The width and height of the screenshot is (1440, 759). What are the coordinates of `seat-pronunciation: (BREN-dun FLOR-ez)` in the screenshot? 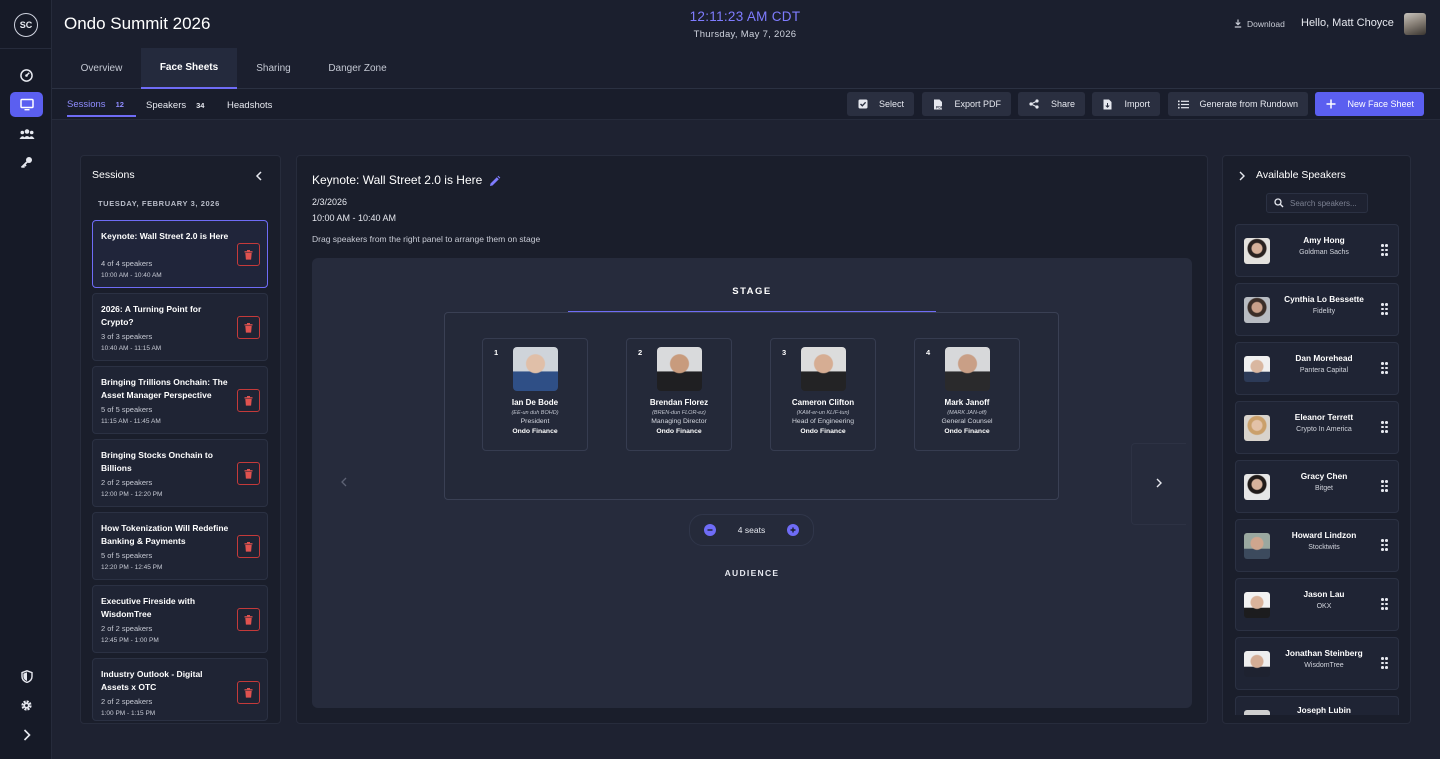 It's located at (679, 413).